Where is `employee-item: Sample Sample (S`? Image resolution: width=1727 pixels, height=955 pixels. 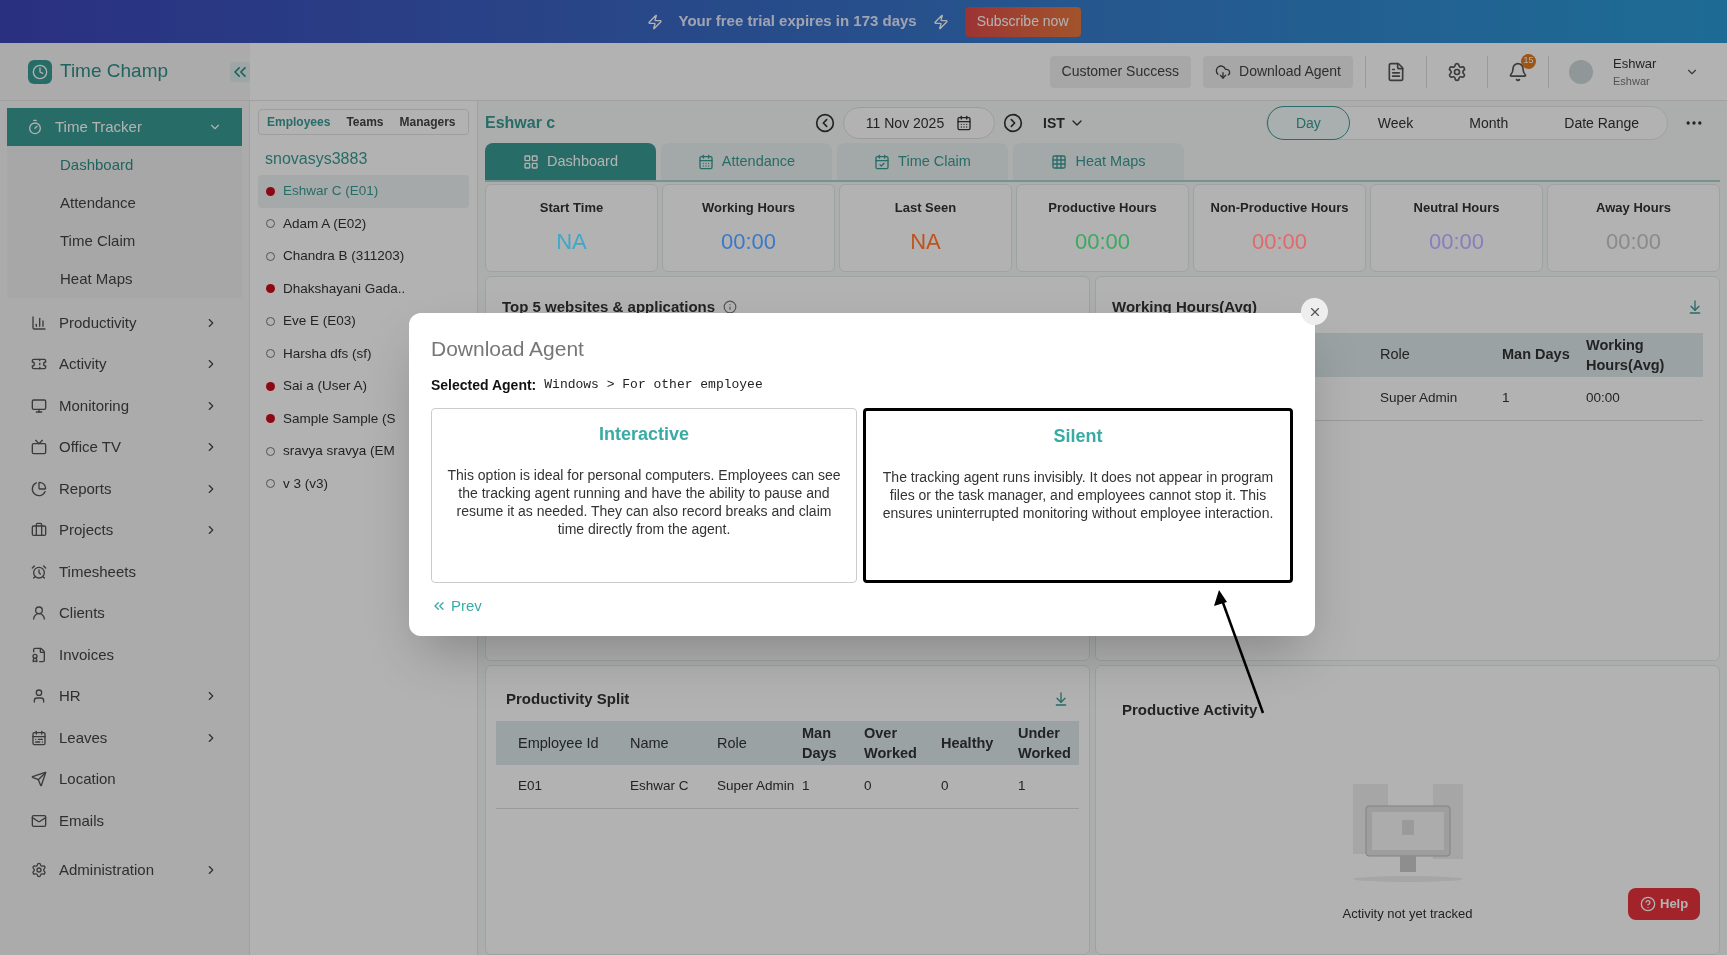
employee-item: Sample Sample (S is located at coordinates (363, 418).